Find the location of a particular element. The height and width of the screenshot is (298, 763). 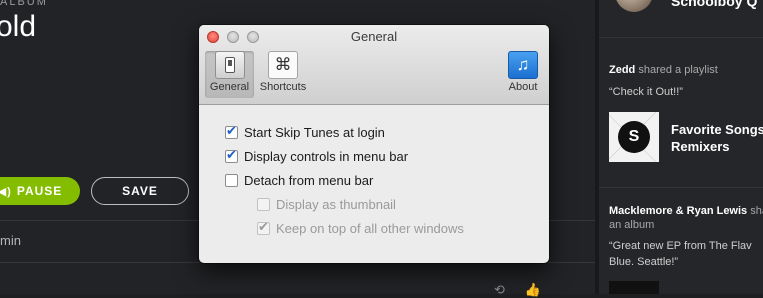

option-label: Detach from menu bar is located at coordinates (309, 180).